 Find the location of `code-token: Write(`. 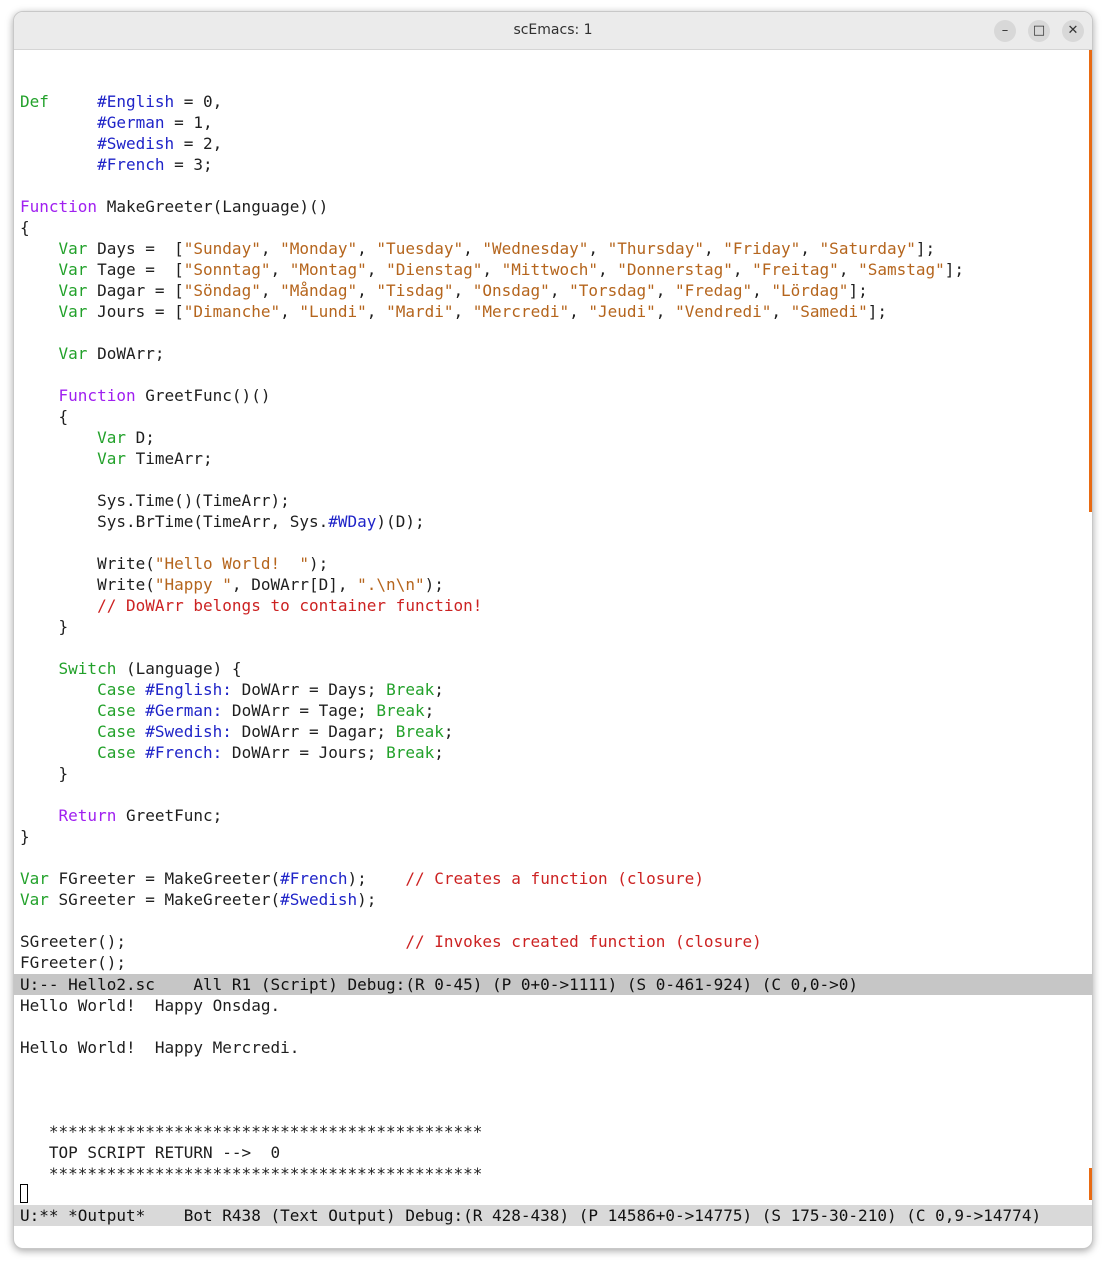

code-token: Write( is located at coordinates (87, 563).